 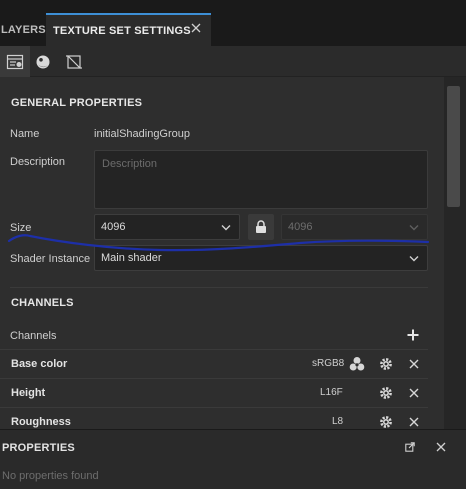 I want to click on size-label: Size, so click(x=21, y=228).